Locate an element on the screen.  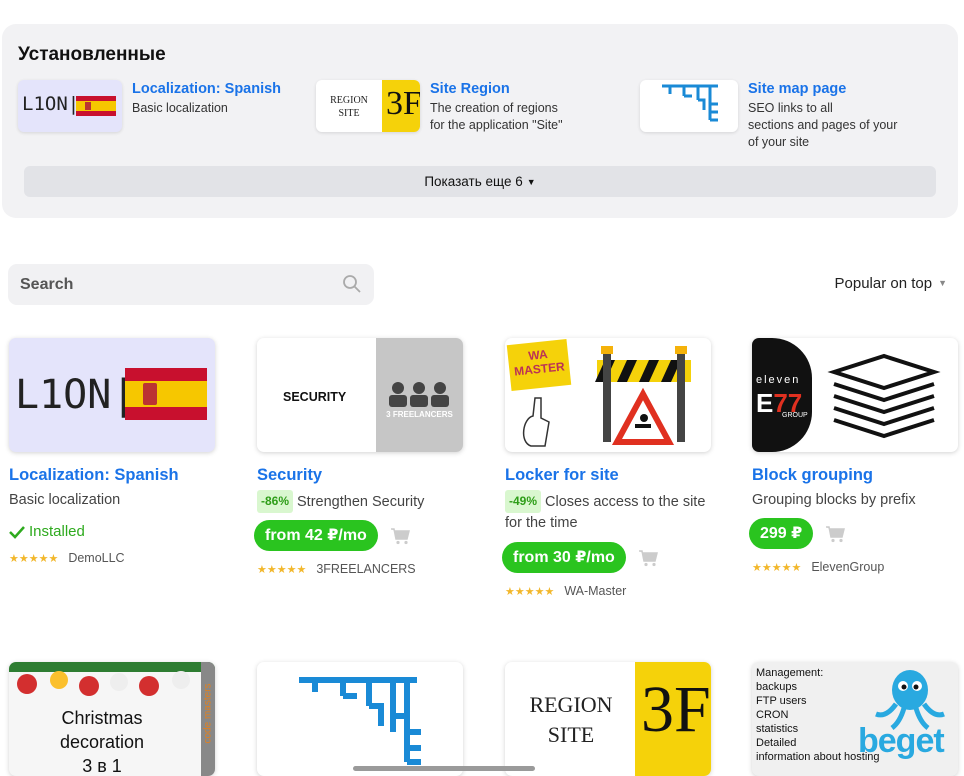
product-thumb: REGION SITE 3F is located at coordinates (608, 719).